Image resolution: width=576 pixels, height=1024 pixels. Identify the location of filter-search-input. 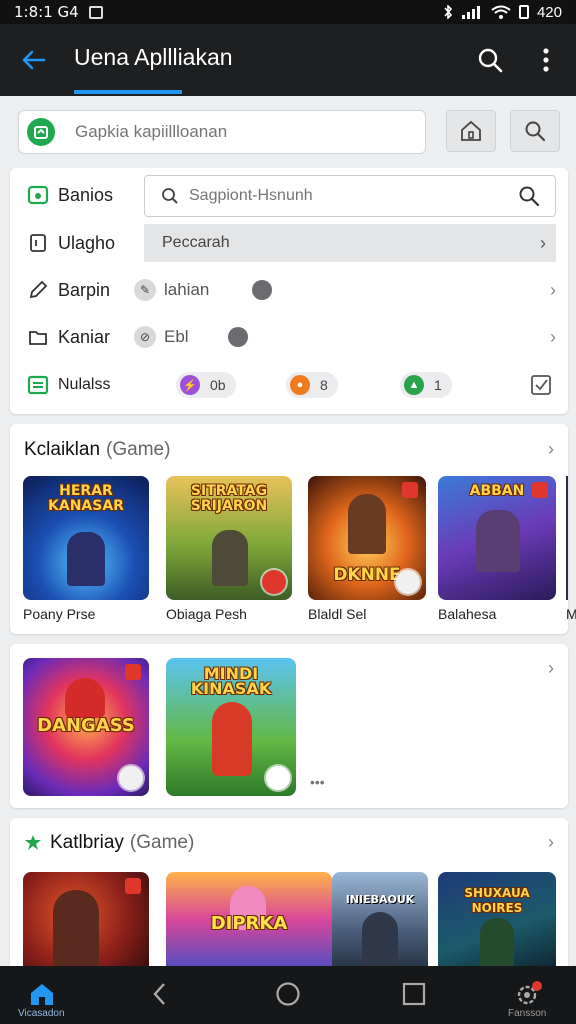
(344, 196).